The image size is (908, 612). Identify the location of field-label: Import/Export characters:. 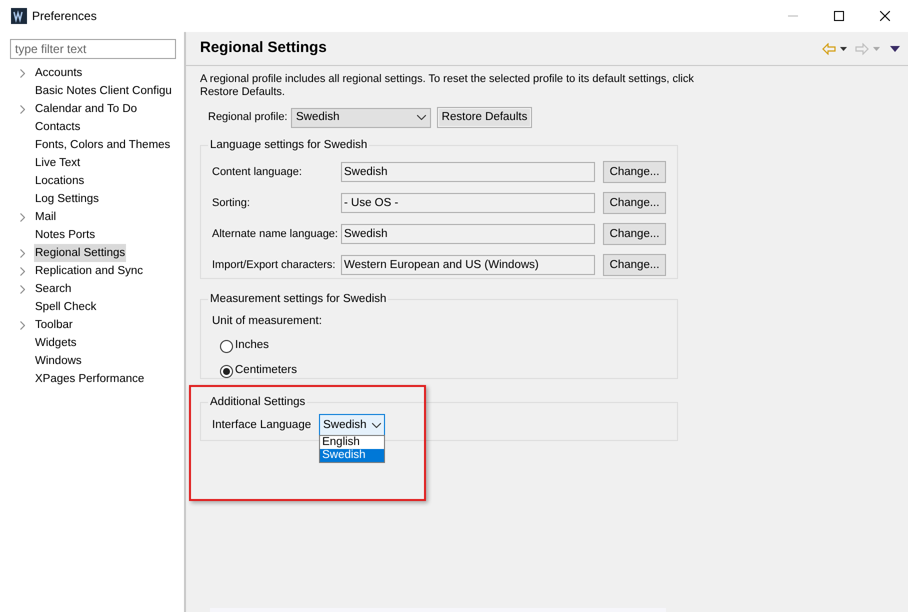
(274, 265).